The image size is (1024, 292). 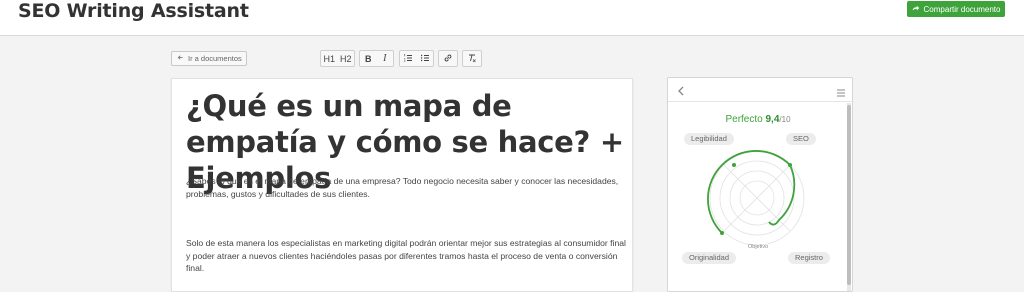 I want to click on heading-2-button: H2, so click(x=346, y=58).